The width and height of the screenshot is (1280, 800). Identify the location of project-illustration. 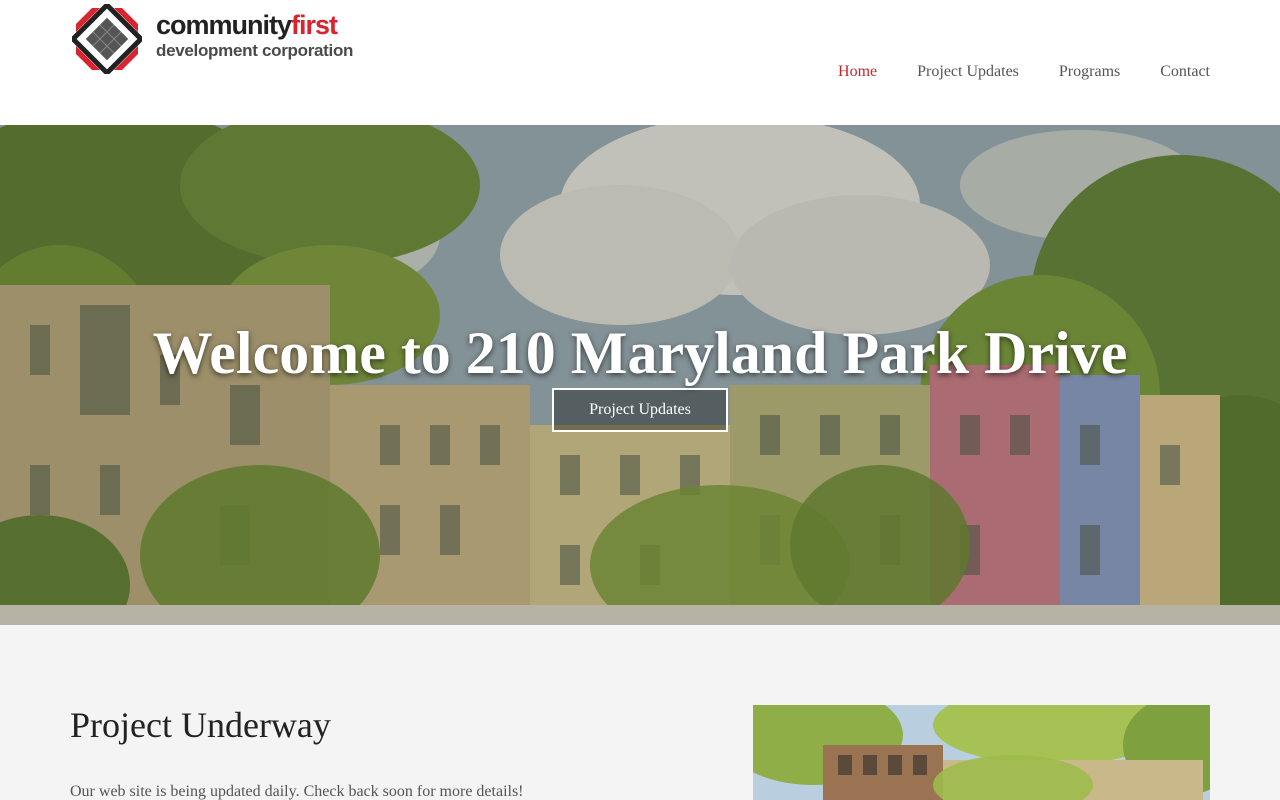
(981, 752).